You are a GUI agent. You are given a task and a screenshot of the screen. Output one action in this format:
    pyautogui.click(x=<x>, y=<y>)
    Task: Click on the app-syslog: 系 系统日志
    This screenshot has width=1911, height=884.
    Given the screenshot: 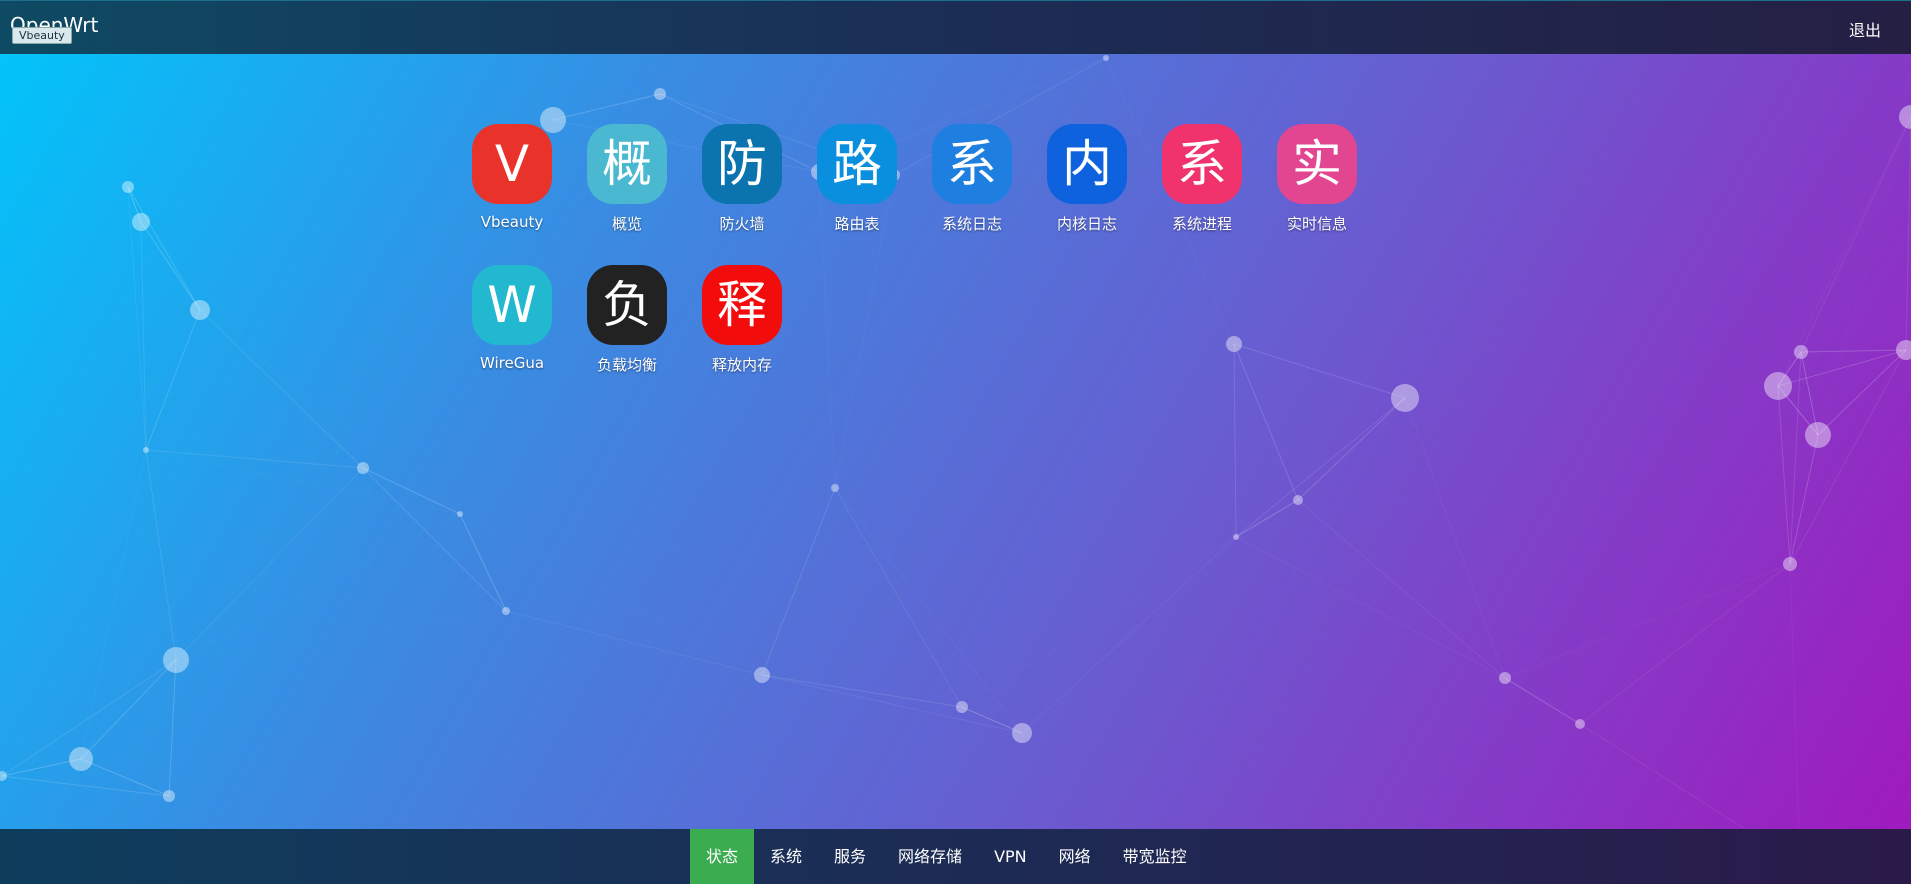 What is the action you would take?
    pyautogui.click(x=972, y=179)
    